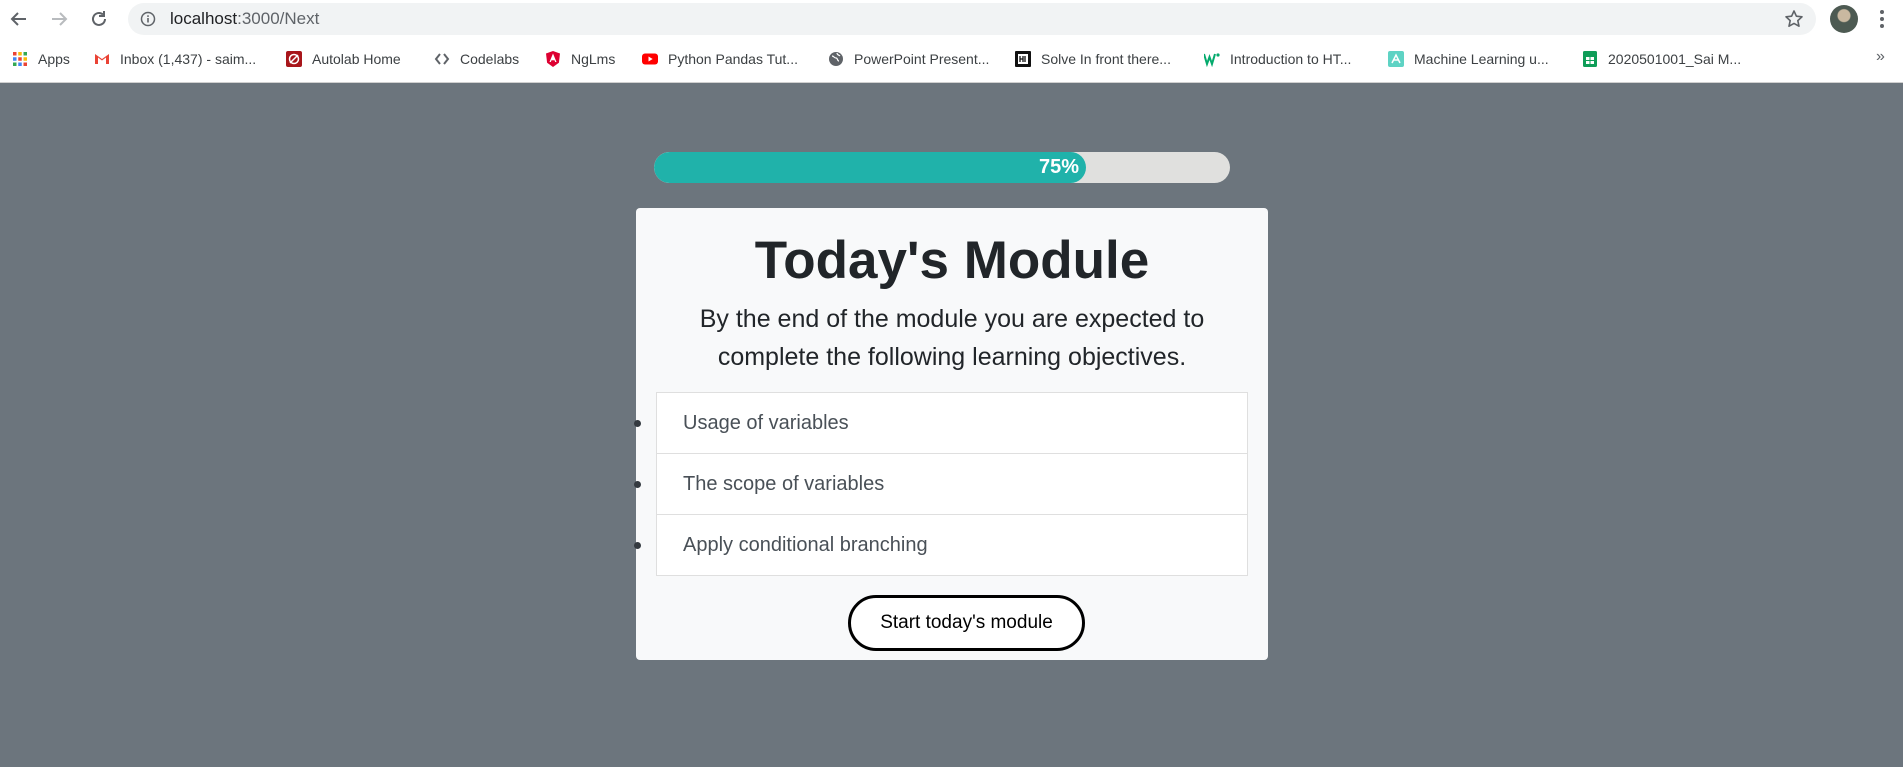 The image size is (1903, 767). Describe the element at coordinates (1844, 19) in the screenshot. I see `profile-avatar` at that location.